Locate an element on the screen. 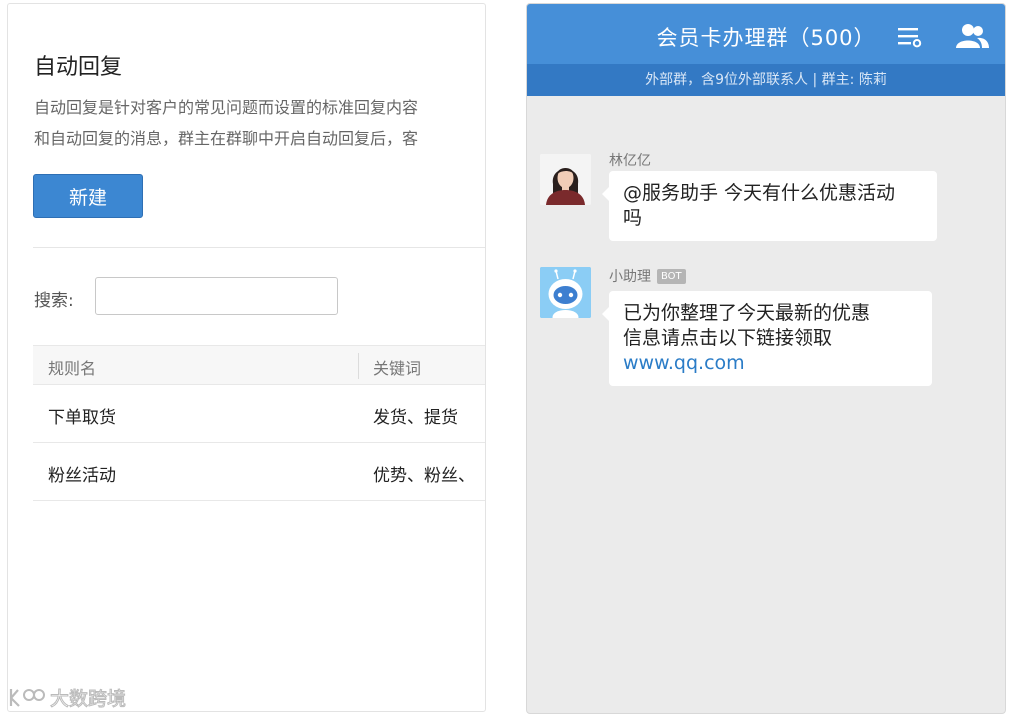 This screenshot has width=1012, height=717. divider is located at coordinates (259, 247).